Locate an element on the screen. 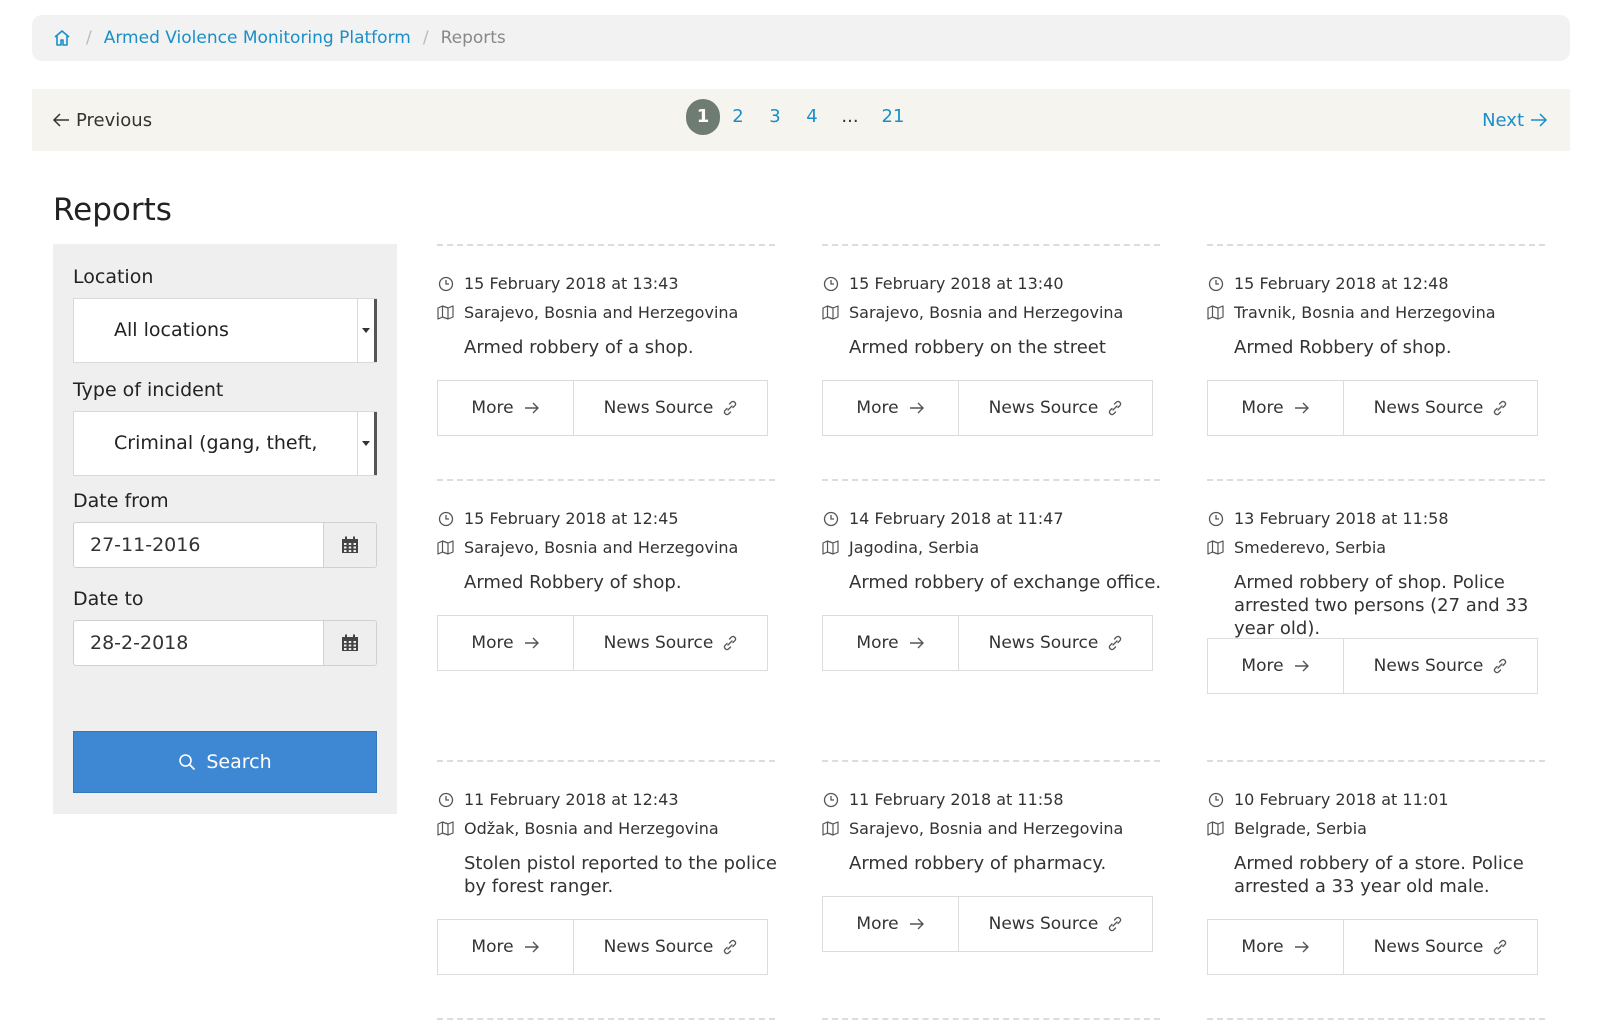 The height and width of the screenshot is (1025, 1600). location-select: All locations is located at coordinates (225, 330).